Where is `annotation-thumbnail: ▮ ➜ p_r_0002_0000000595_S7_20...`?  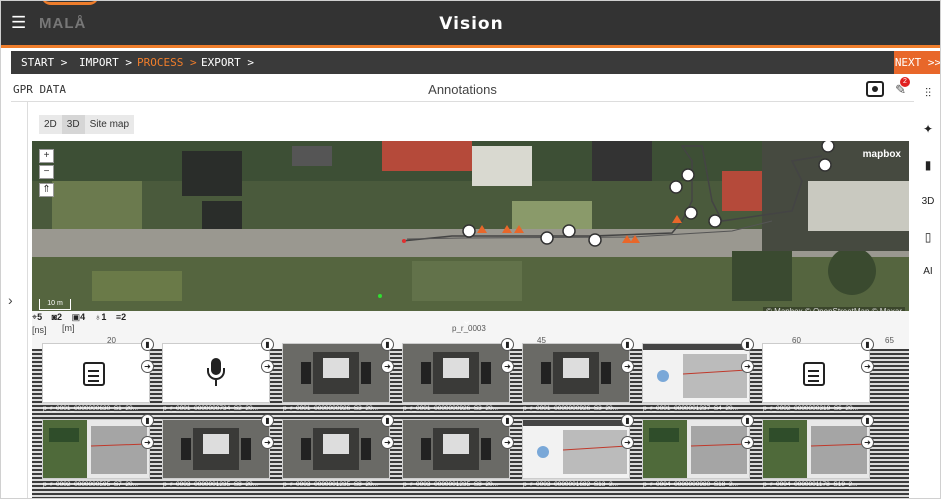 annotation-thumbnail: ▮ ➜ p_r_0002_0000000595_S7_20... is located at coordinates (98, 451).